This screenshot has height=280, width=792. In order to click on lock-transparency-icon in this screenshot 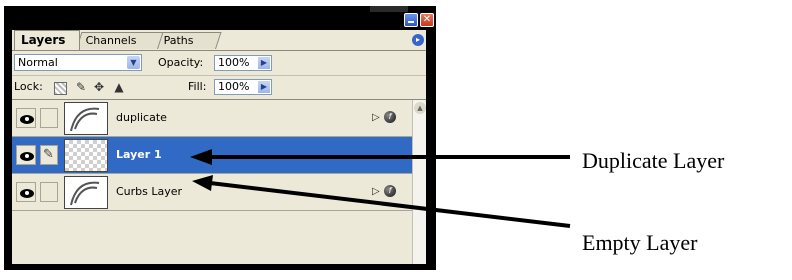, I will do `click(60, 88)`.